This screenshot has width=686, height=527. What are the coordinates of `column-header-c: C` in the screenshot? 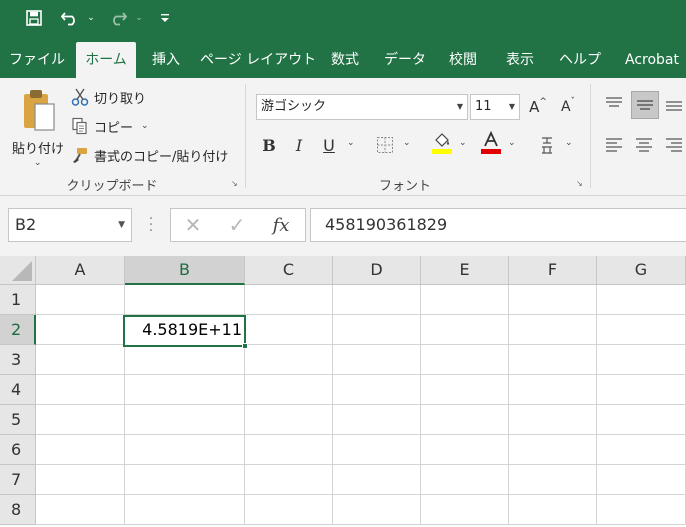 It's located at (289, 270).